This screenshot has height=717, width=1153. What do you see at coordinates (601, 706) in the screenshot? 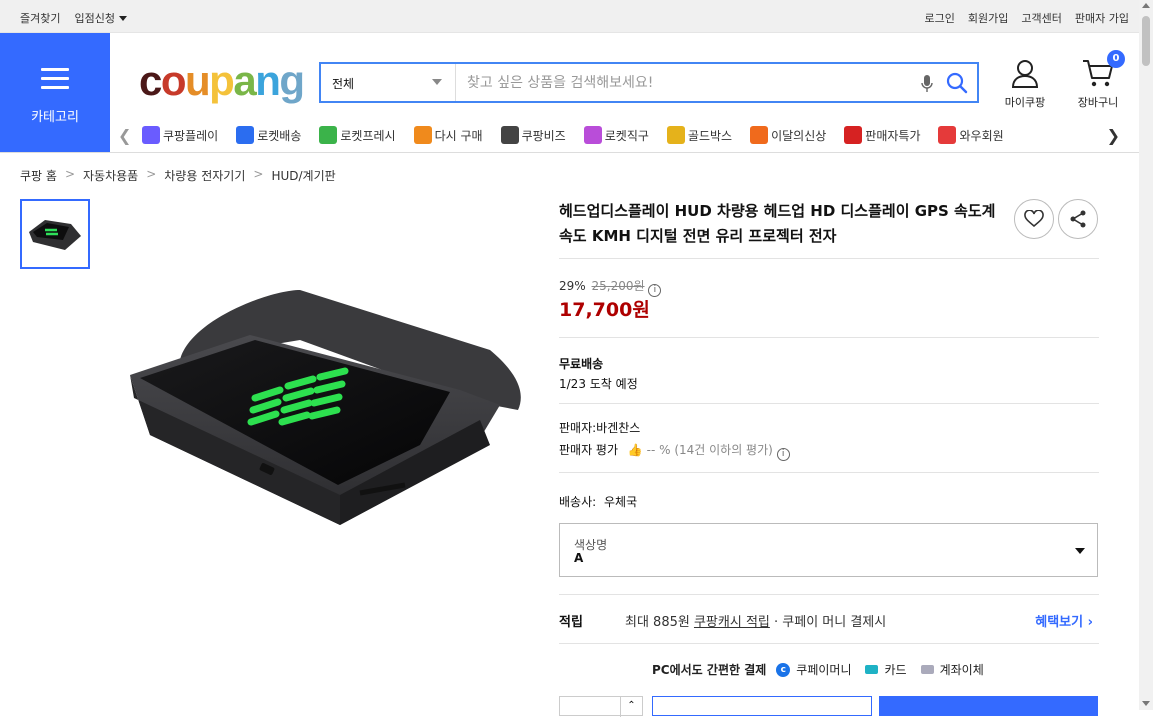
I see `quantity-stepper: ⌃` at bounding box center [601, 706].